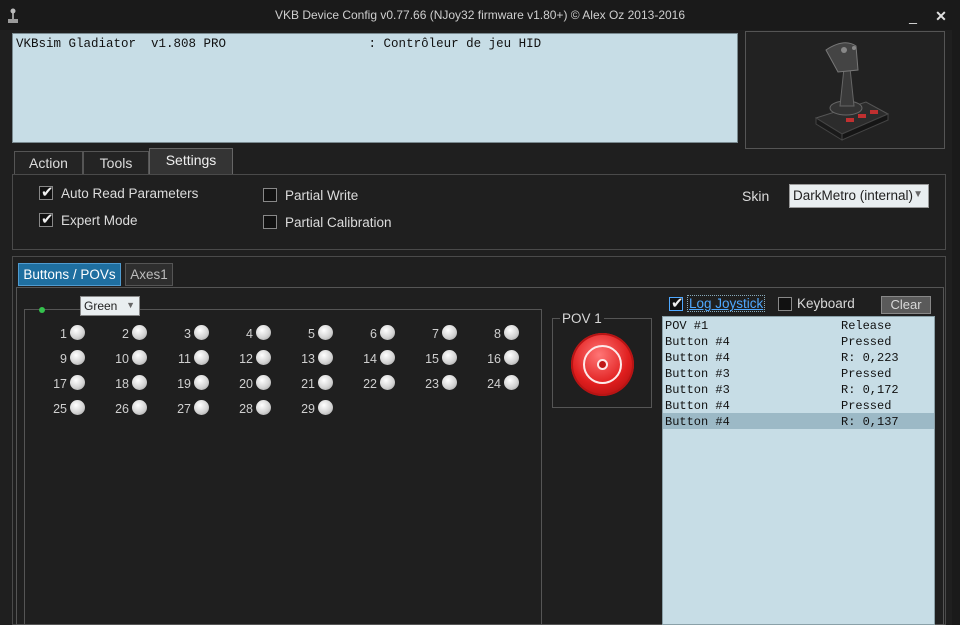 The width and height of the screenshot is (960, 625). Describe the element at coordinates (46, 219) in the screenshot. I see `expert-mode-checkbox` at that location.